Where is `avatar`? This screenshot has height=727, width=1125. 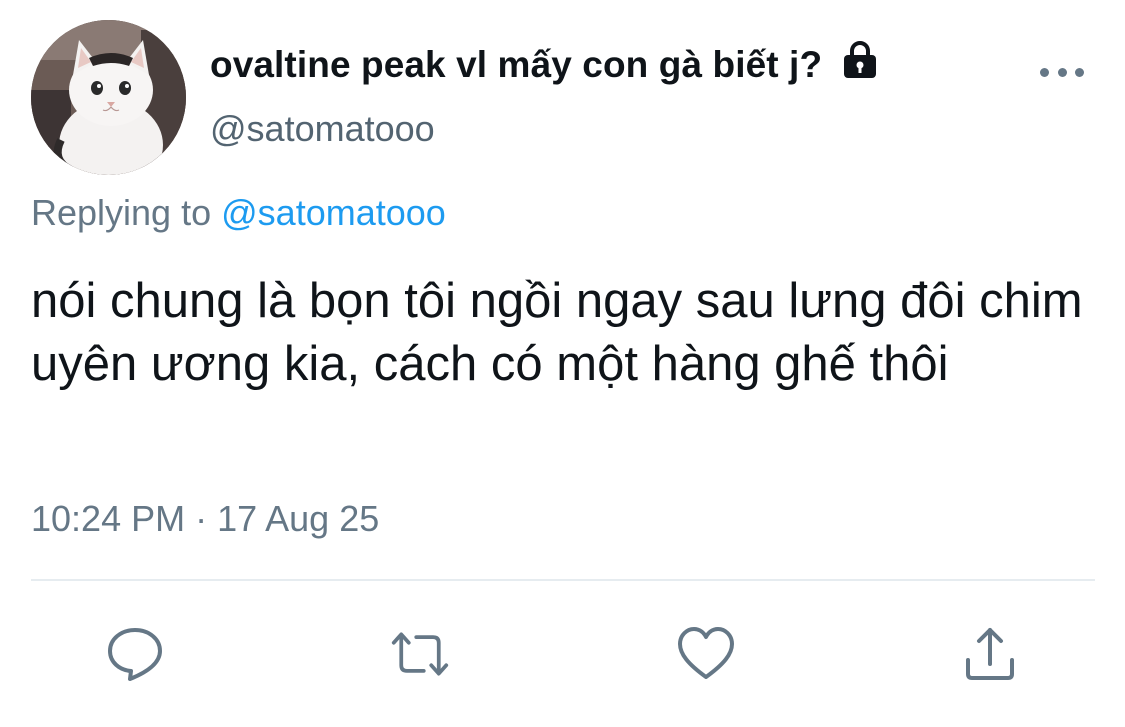 avatar is located at coordinates (108, 97).